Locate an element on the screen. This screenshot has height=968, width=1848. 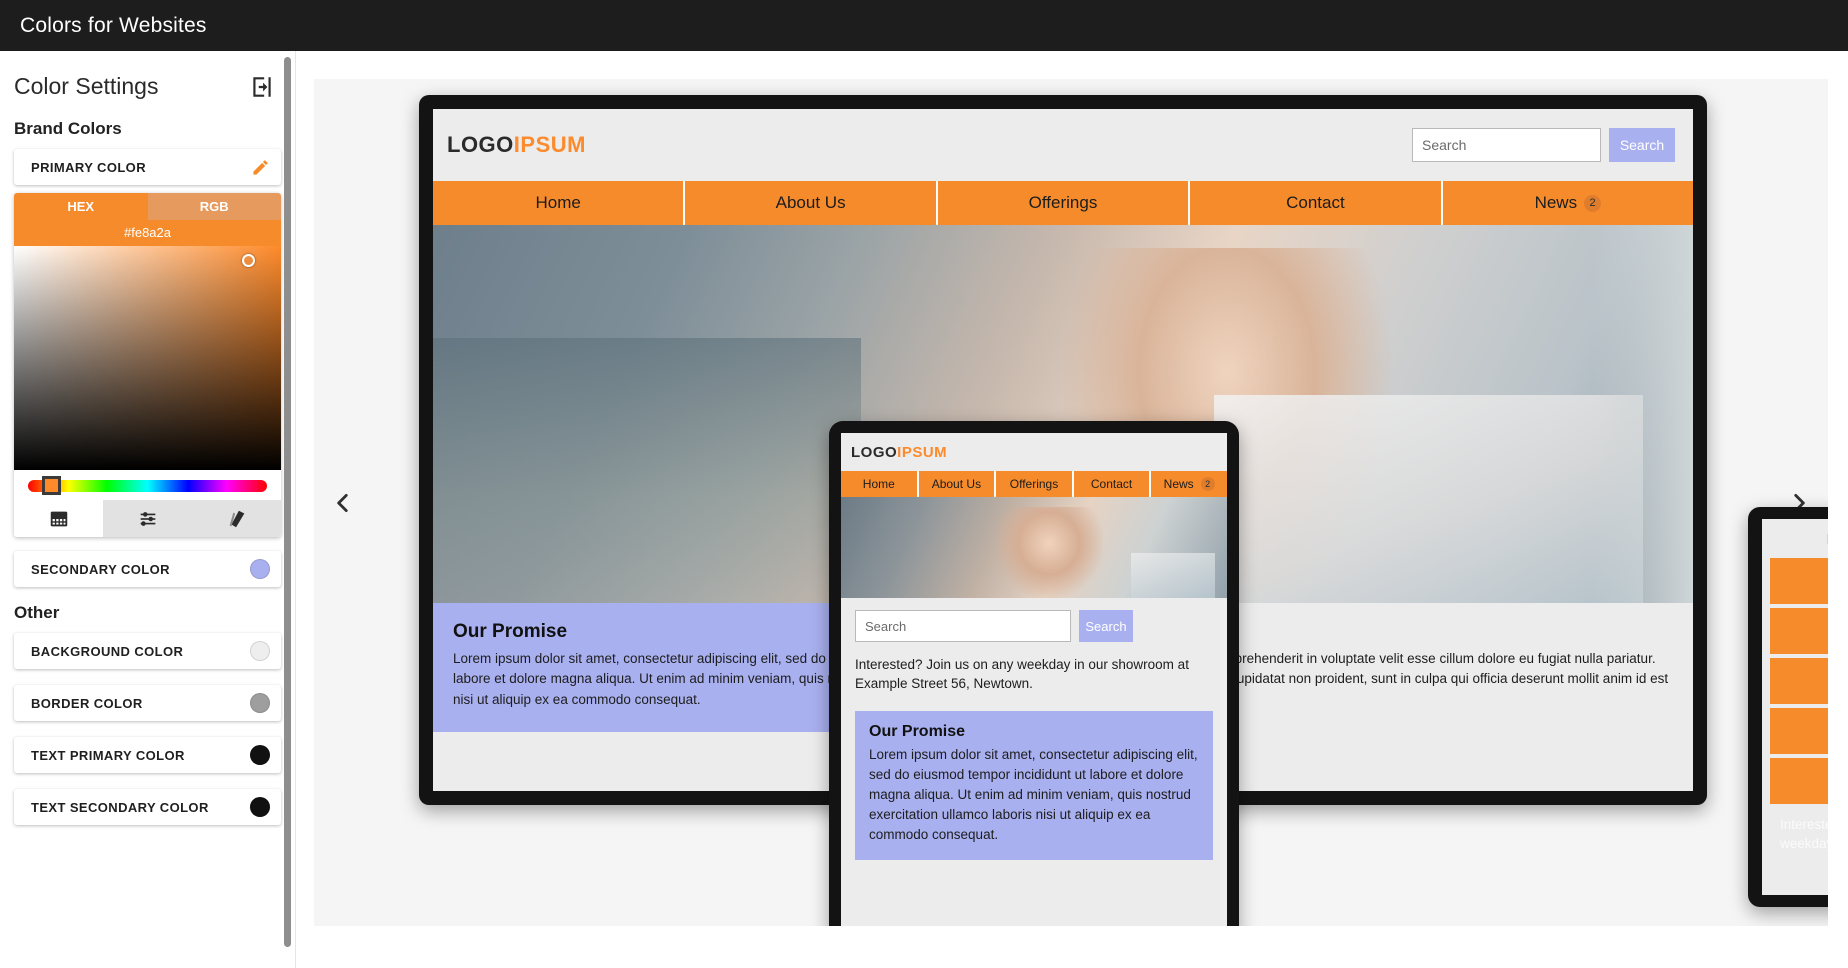
tablet-site-nav: Home About Us Offerings Contact News 2 is located at coordinates (1034, 484).